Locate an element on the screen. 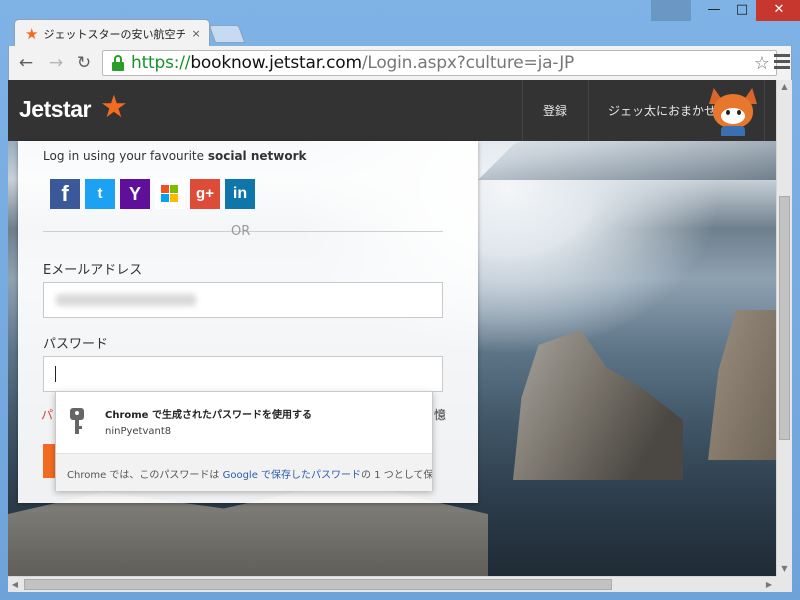 The image size is (800, 600). linkedin-login-icon: in is located at coordinates (240, 194).